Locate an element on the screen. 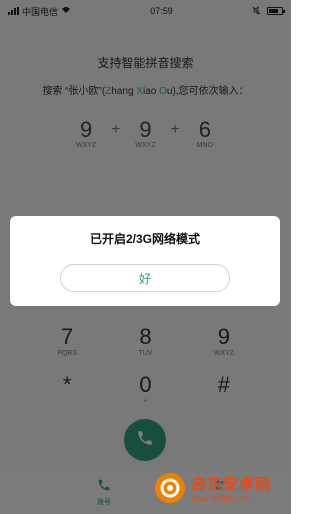 The width and height of the screenshot is (320, 514). watermark: 启东安卓网 www.qdltdq.com is located at coordinates (220, 488).